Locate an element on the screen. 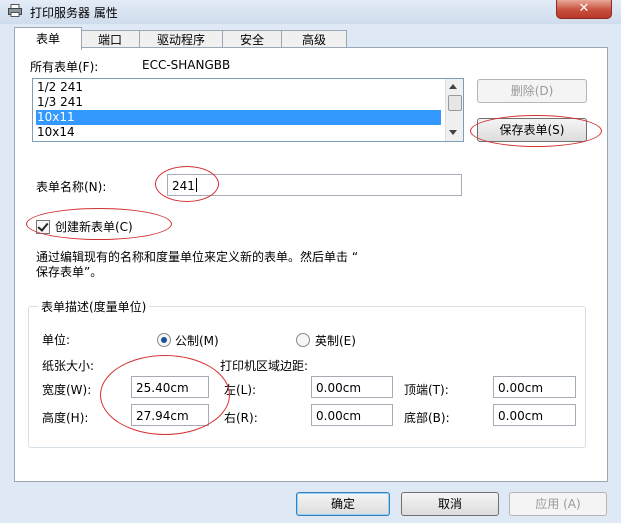 This screenshot has height=523, width=621. bottom-margin-input: 0.00cm is located at coordinates (534, 415).